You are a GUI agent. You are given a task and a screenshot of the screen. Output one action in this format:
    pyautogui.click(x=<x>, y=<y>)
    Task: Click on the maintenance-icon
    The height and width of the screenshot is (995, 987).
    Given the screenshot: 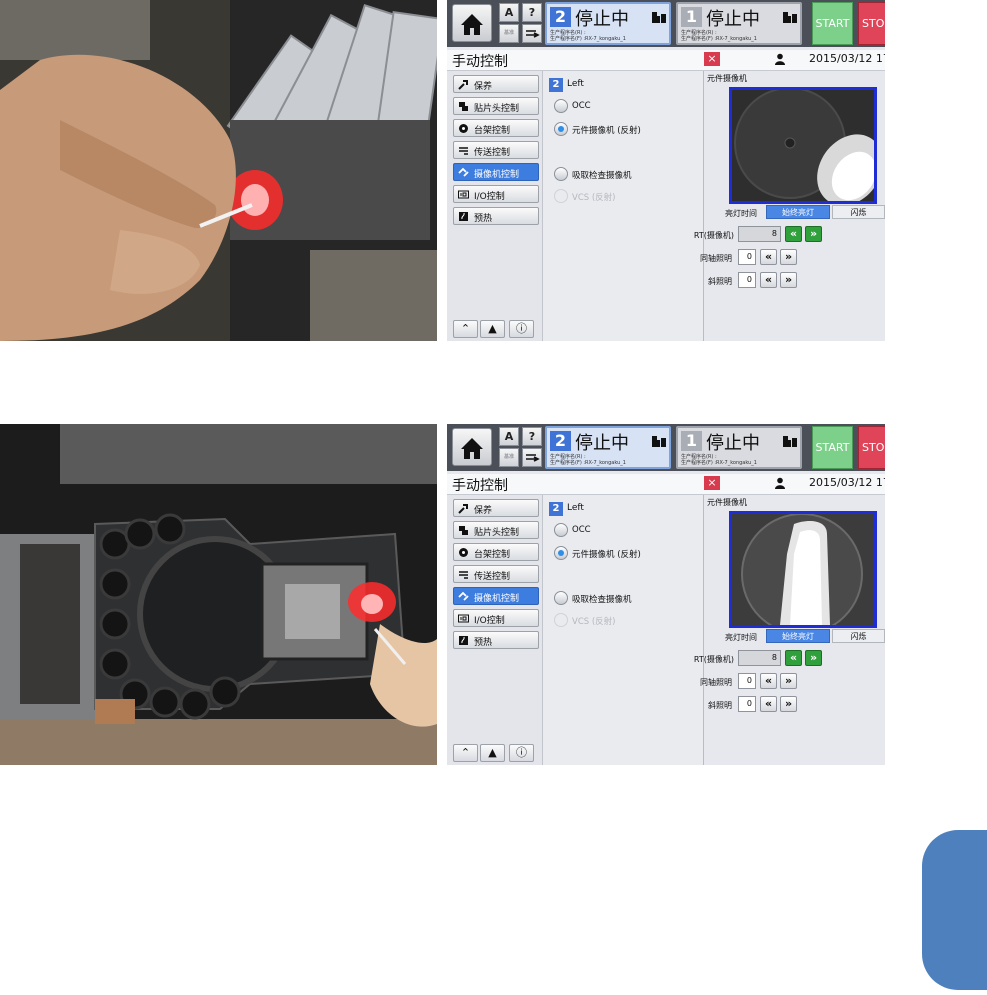 What is the action you would take?
    pyautogui.click(x=463, y=509)
    